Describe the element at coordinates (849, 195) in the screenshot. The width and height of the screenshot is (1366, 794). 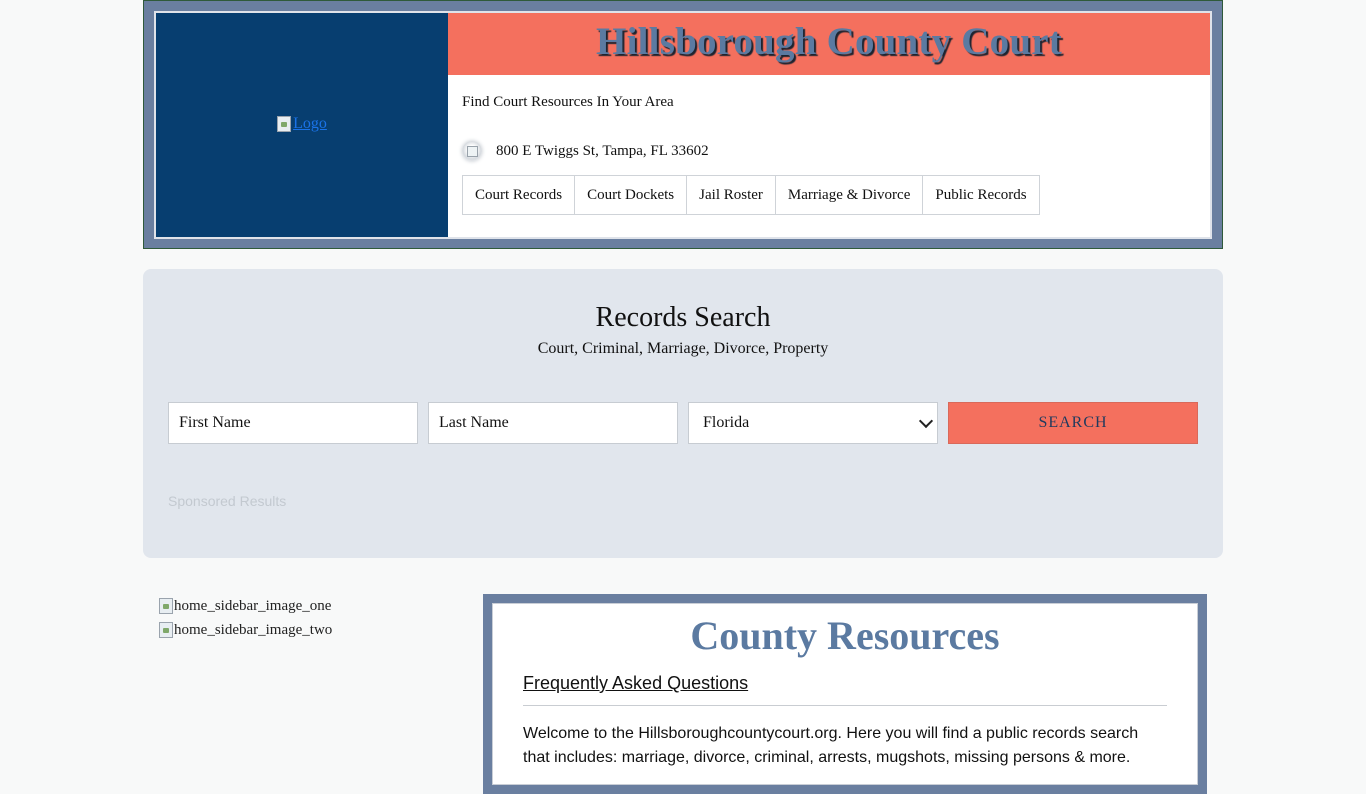
I see `nav-marriage-divorce: Marriage & Divorce` at that location.